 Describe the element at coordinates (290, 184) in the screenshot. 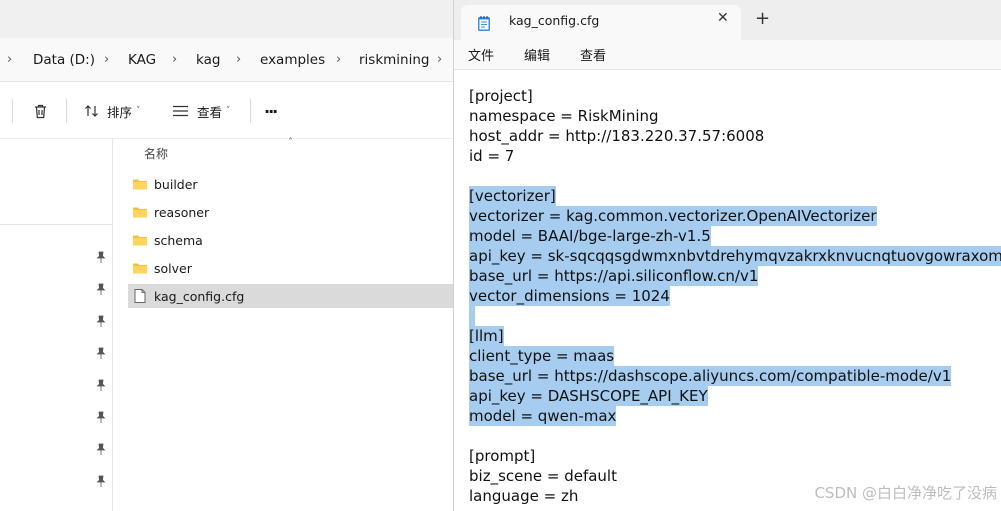

I see `file-row-builder: builder` at that location.